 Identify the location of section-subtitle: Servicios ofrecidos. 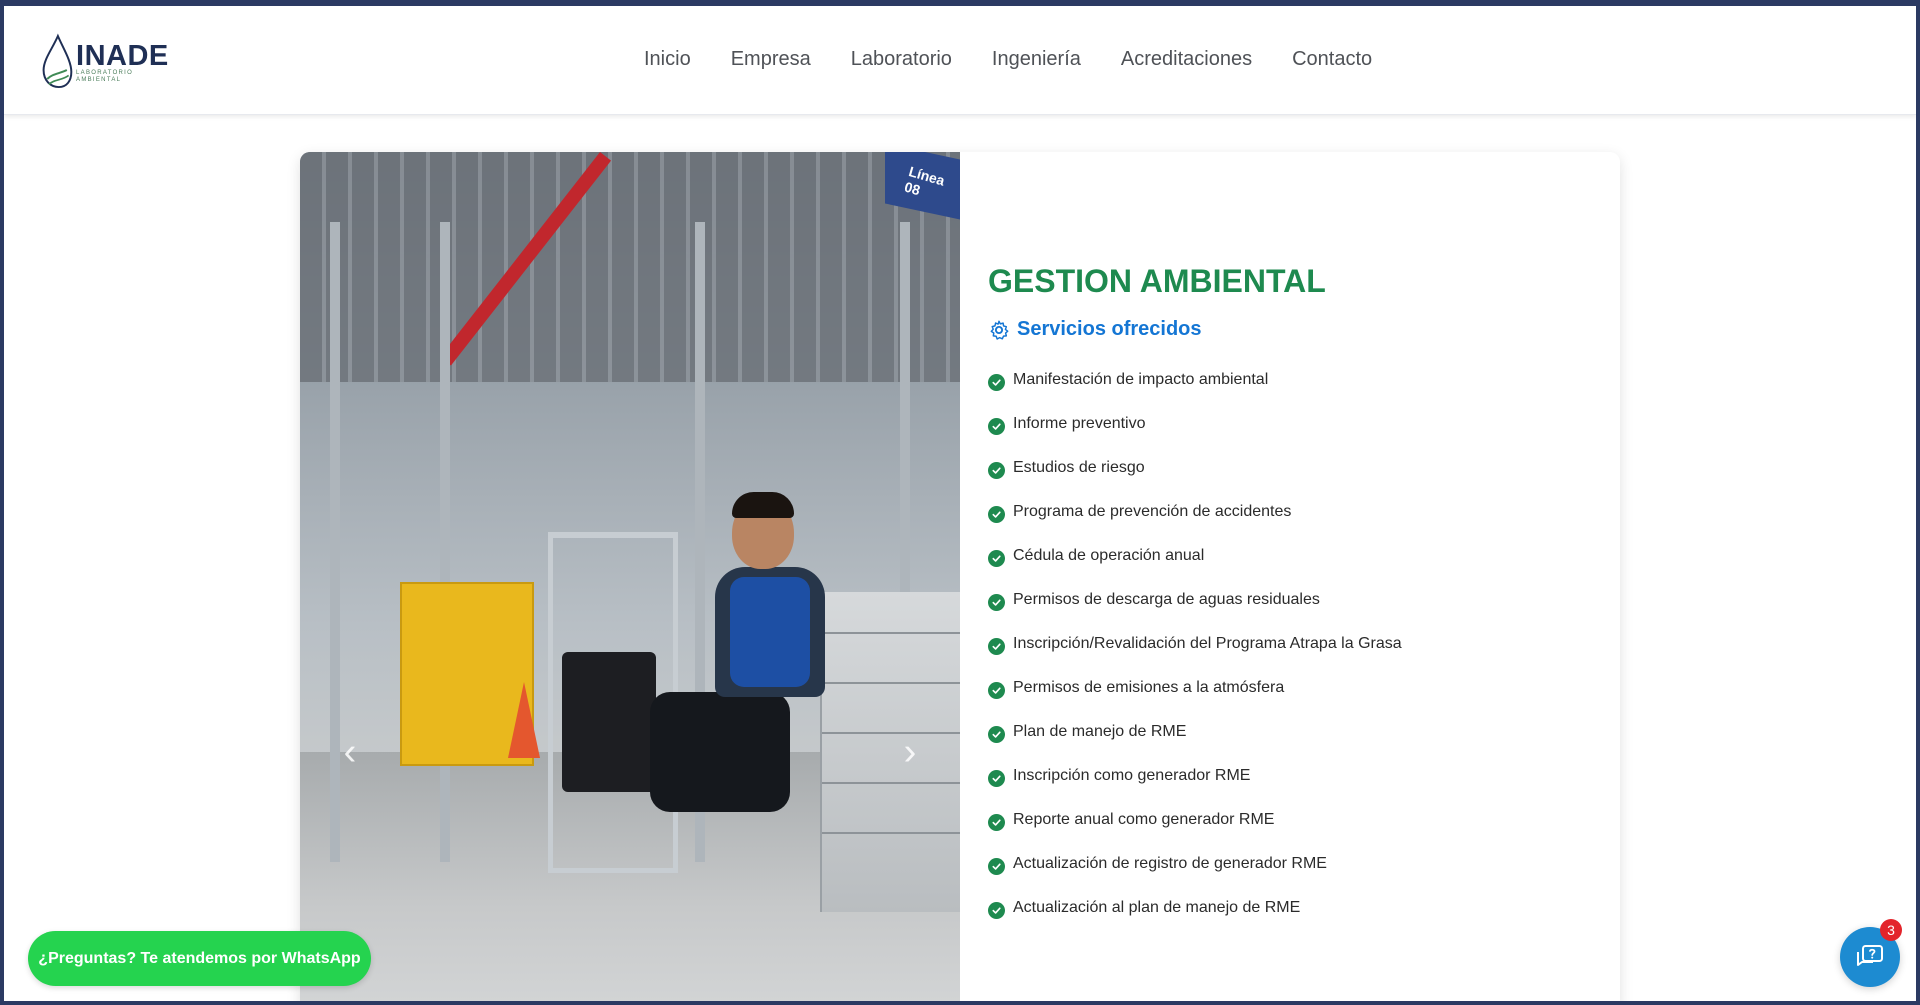
(1288, 329).